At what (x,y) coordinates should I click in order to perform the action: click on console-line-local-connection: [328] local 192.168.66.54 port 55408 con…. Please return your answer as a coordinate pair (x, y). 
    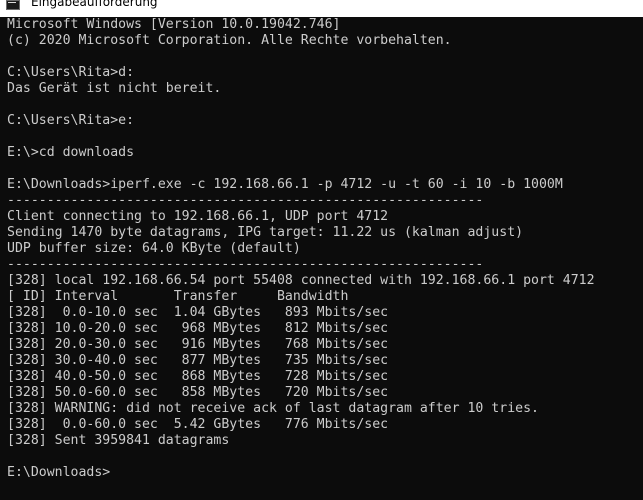
    Looking at the image, I should click on (301, 280).